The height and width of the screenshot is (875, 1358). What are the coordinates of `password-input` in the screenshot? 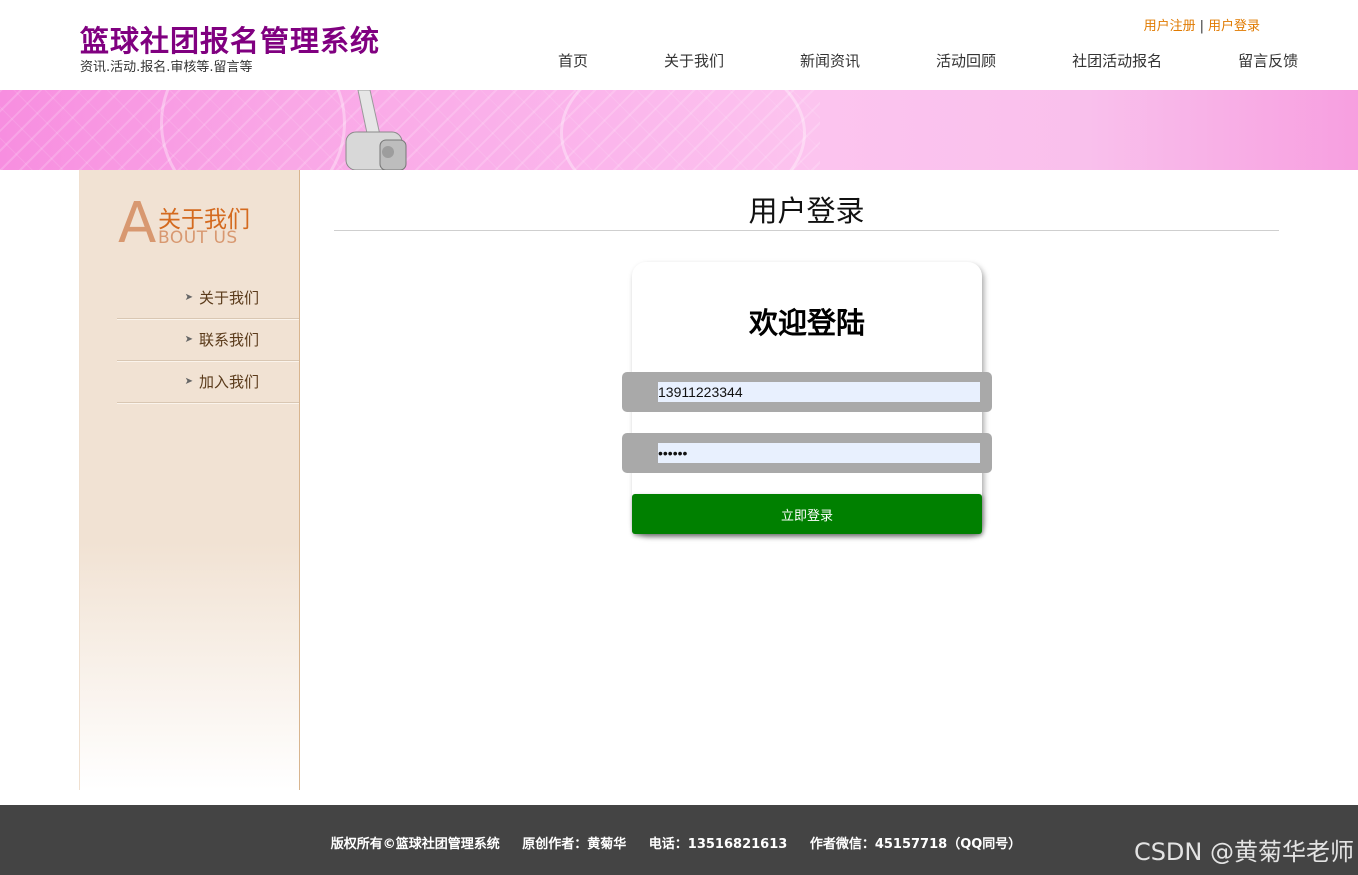 It's located at (819, 453).